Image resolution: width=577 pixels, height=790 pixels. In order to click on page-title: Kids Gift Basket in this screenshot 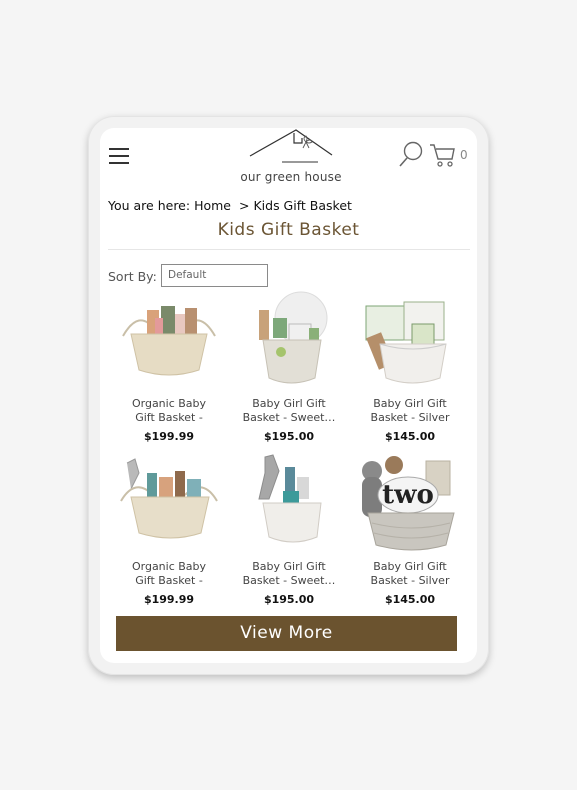, I will do `click(288, 230)`.